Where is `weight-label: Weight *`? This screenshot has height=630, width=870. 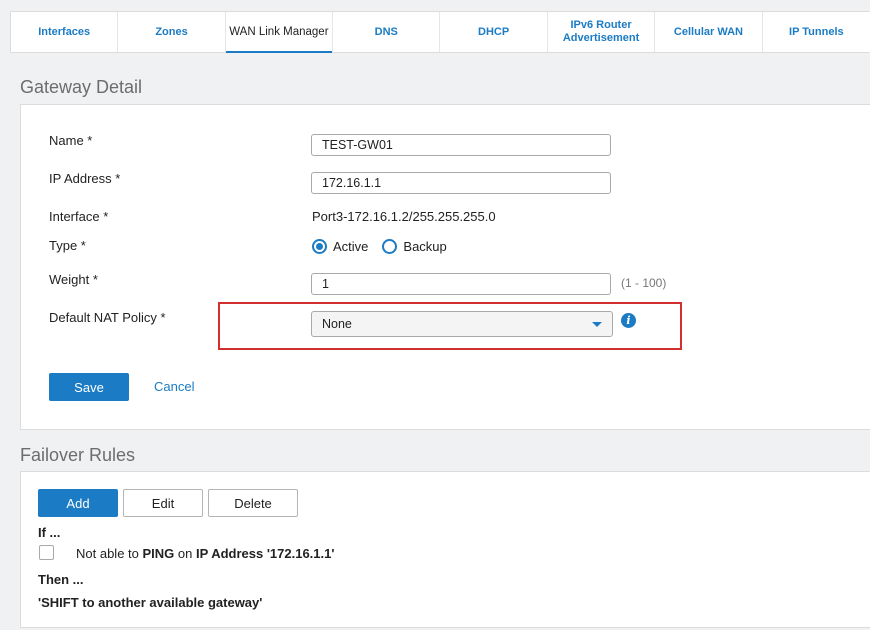
weight-label: Weight * is located at coordinates (73, 279).